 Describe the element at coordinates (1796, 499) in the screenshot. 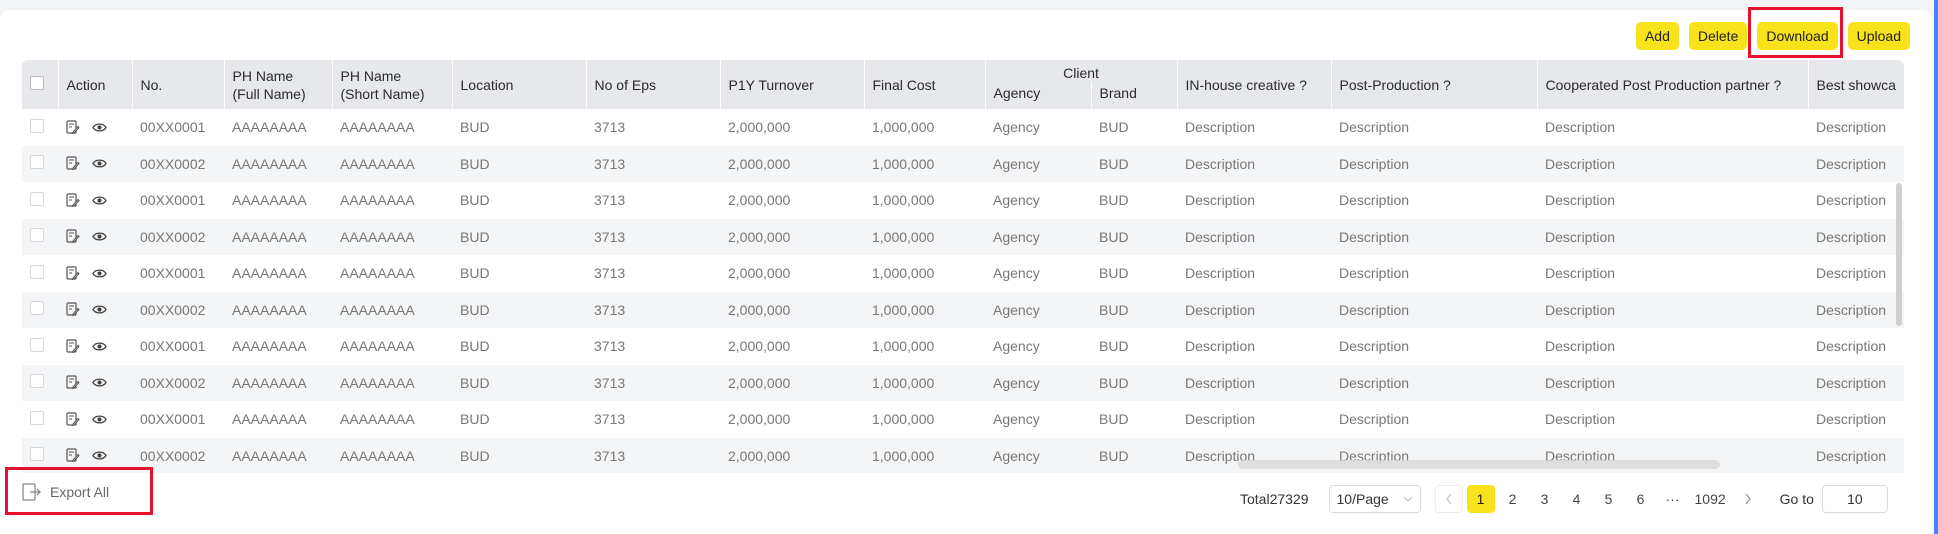

I see `goto-label: Go to` at that location.